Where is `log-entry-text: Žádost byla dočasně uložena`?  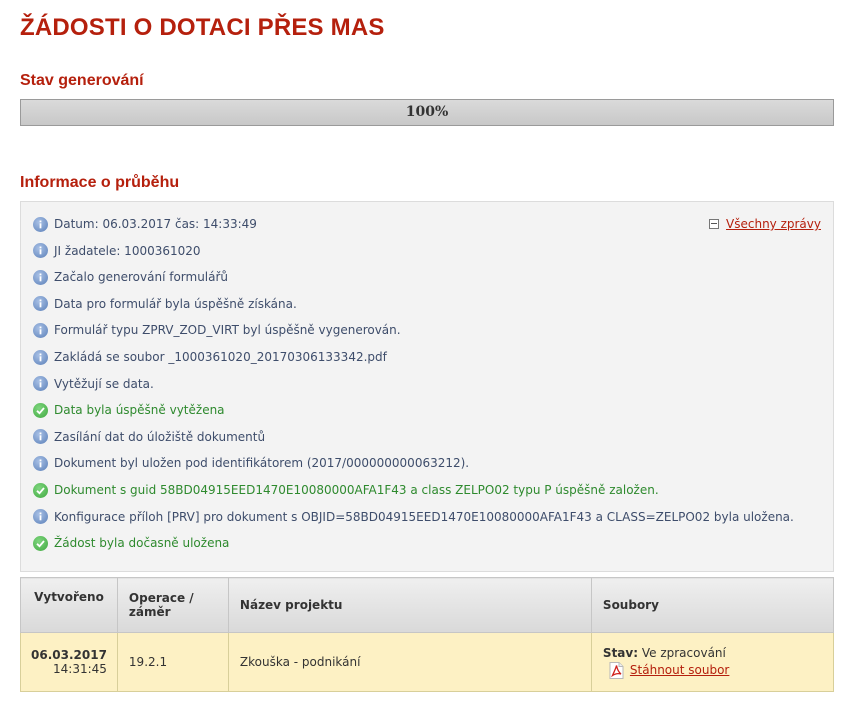
log-entry-text: Žádost byla dočasně uložena is located at coordinates (142, 543).